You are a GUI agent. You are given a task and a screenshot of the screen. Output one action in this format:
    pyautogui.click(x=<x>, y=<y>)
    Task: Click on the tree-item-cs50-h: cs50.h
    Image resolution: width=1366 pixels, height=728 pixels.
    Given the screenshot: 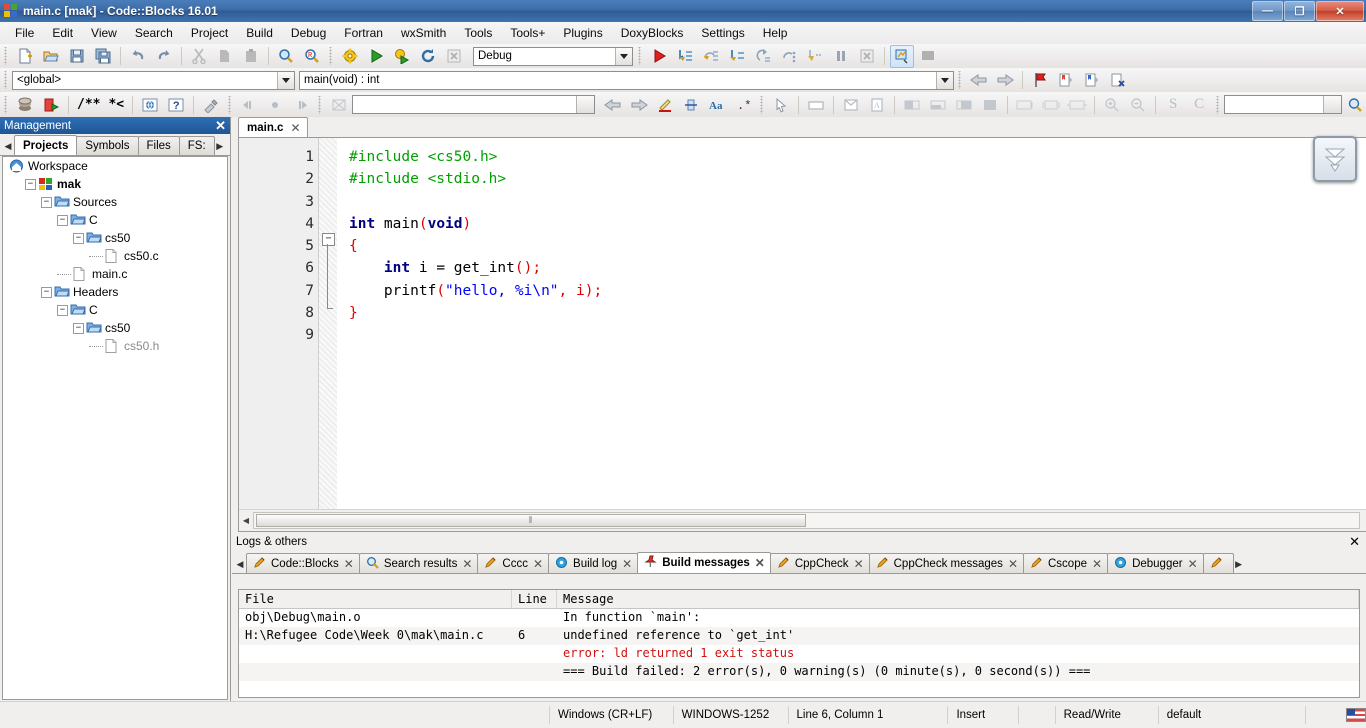 What is the action you would take?
    pyautogui.click(x=115, y=346)
    